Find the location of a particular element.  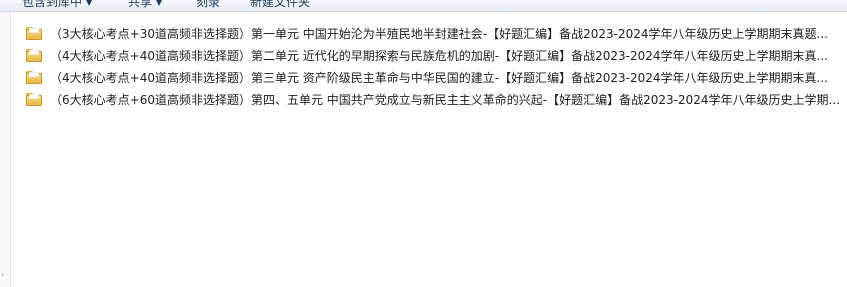

burn-button: 刻录 is located at coordinates (208, 5).